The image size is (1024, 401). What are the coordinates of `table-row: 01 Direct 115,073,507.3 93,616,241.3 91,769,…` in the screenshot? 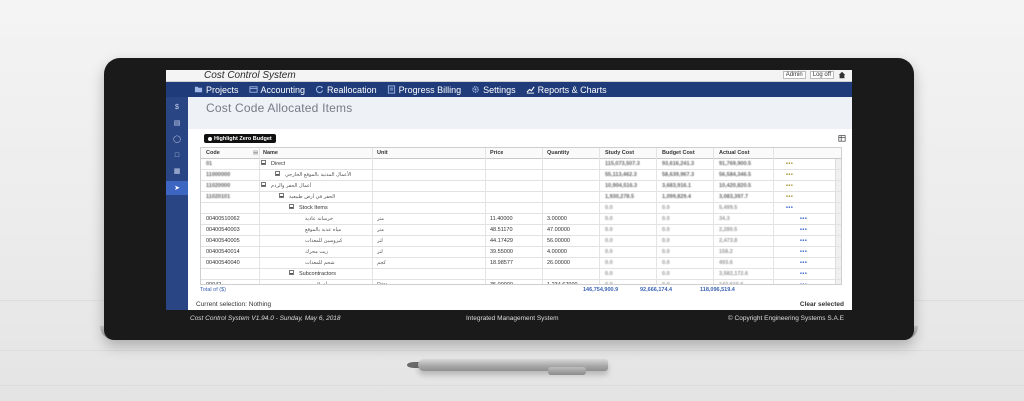 It's located at (521, 164).